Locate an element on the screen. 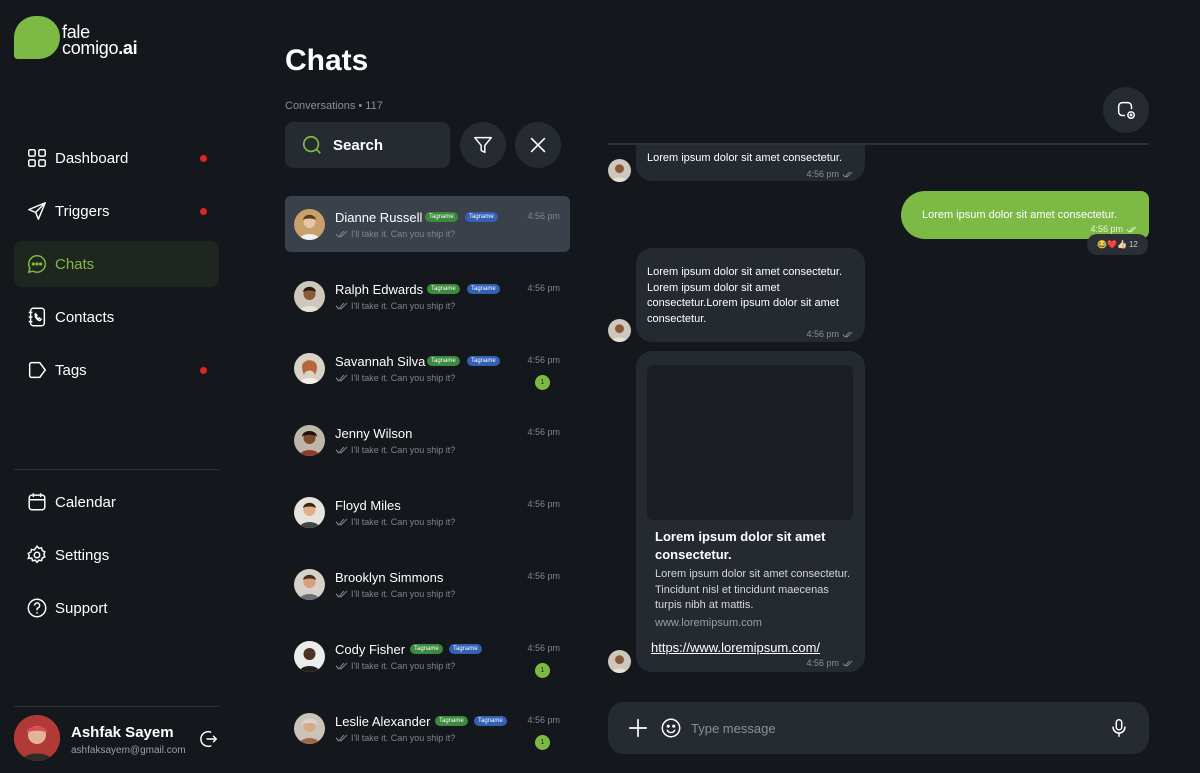  sidebar-divider is located at coordinates (116, 706).